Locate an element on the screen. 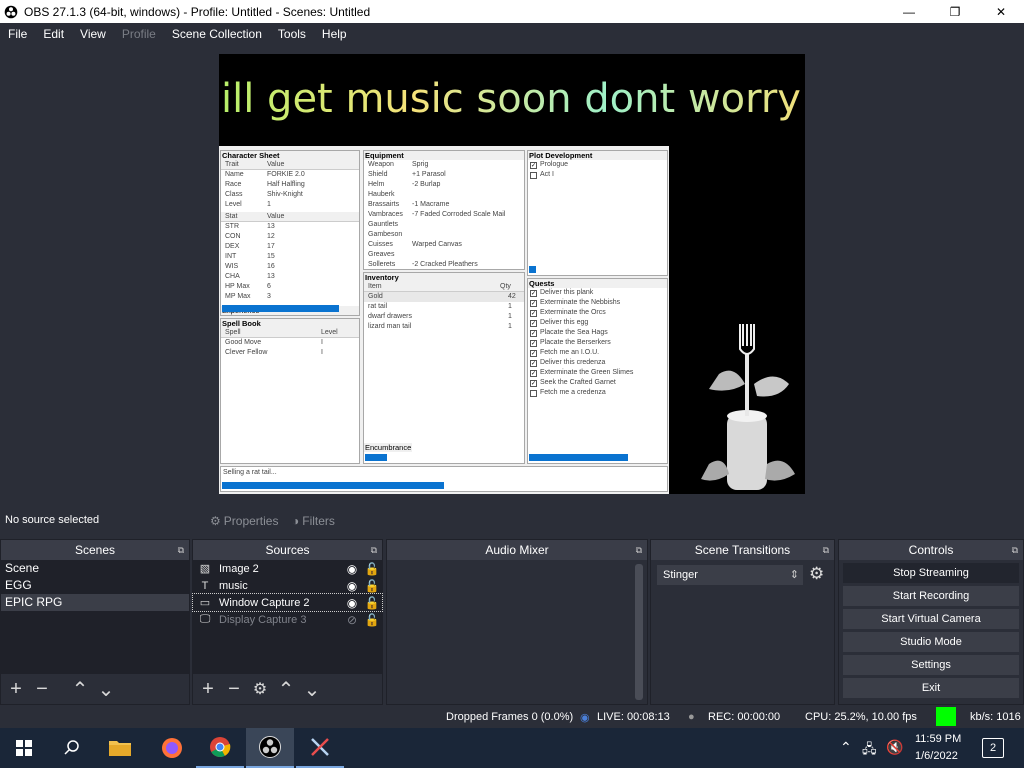 This screenshot has height=768, width=1024. audio-mixer-scrollbar is located at coordinates (639, 632).